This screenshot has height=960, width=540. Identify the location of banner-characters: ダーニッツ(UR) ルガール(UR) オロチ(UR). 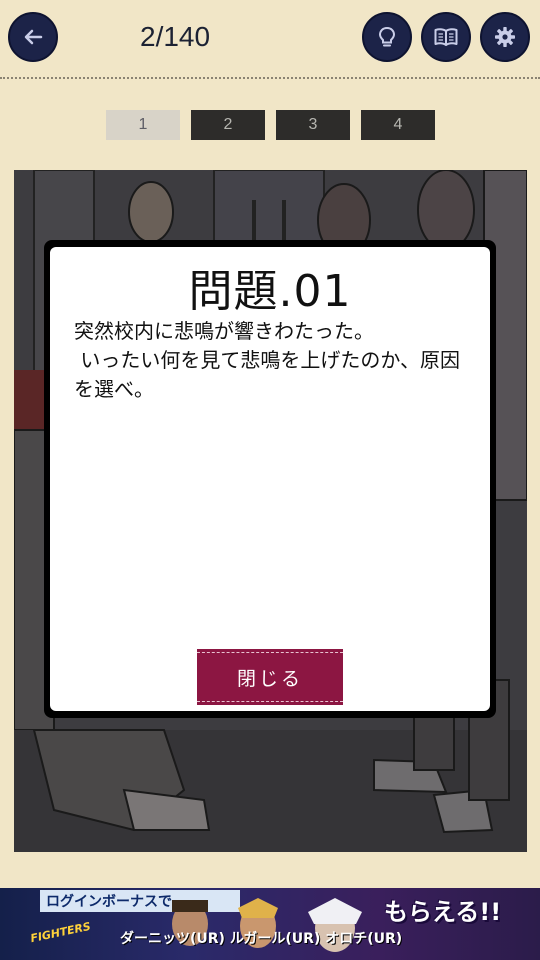
(261, 939).